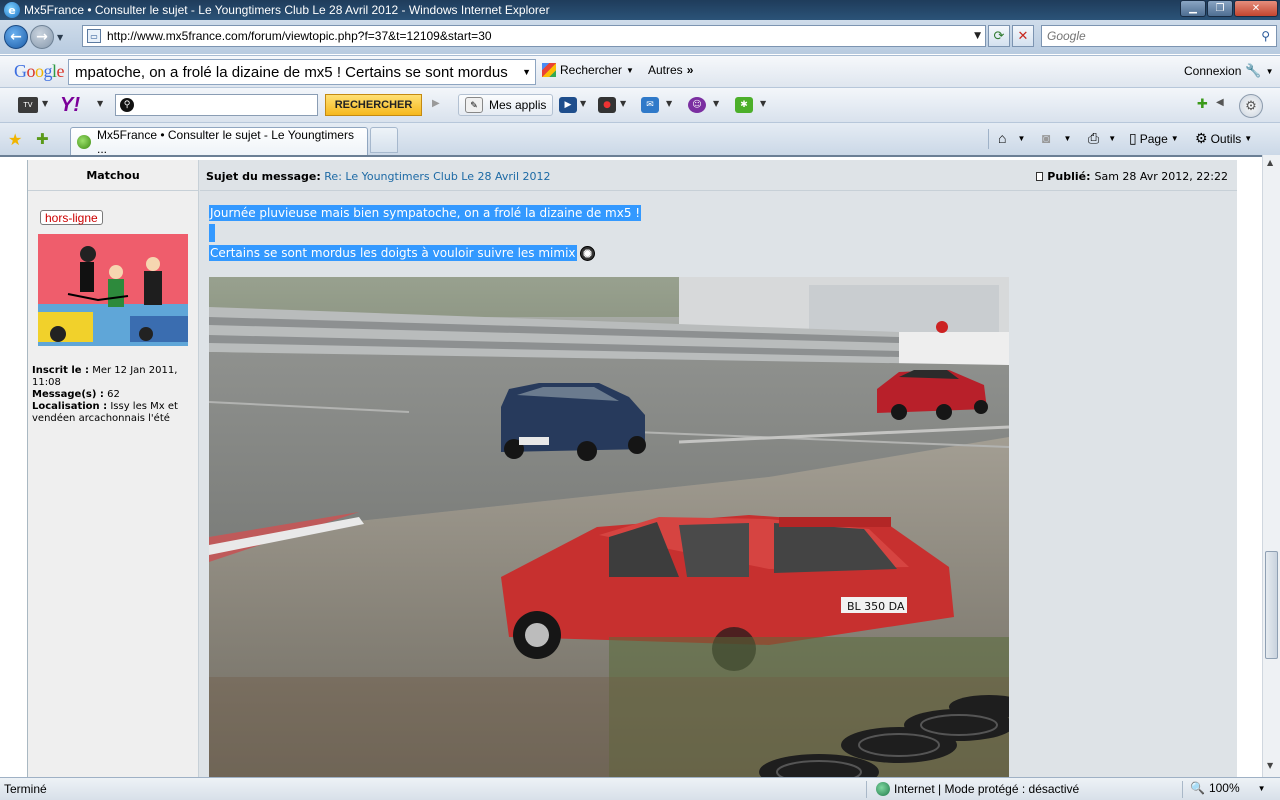 This screenshot has width=1280, height=800. I want to click on autres-button: Autres », so click(670, 70).